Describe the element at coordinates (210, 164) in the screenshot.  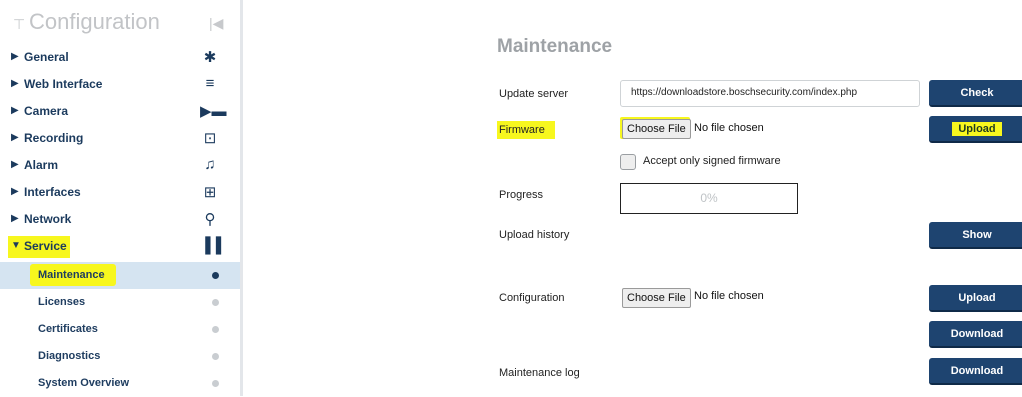
I see `bell-icon: ♫` at that location.